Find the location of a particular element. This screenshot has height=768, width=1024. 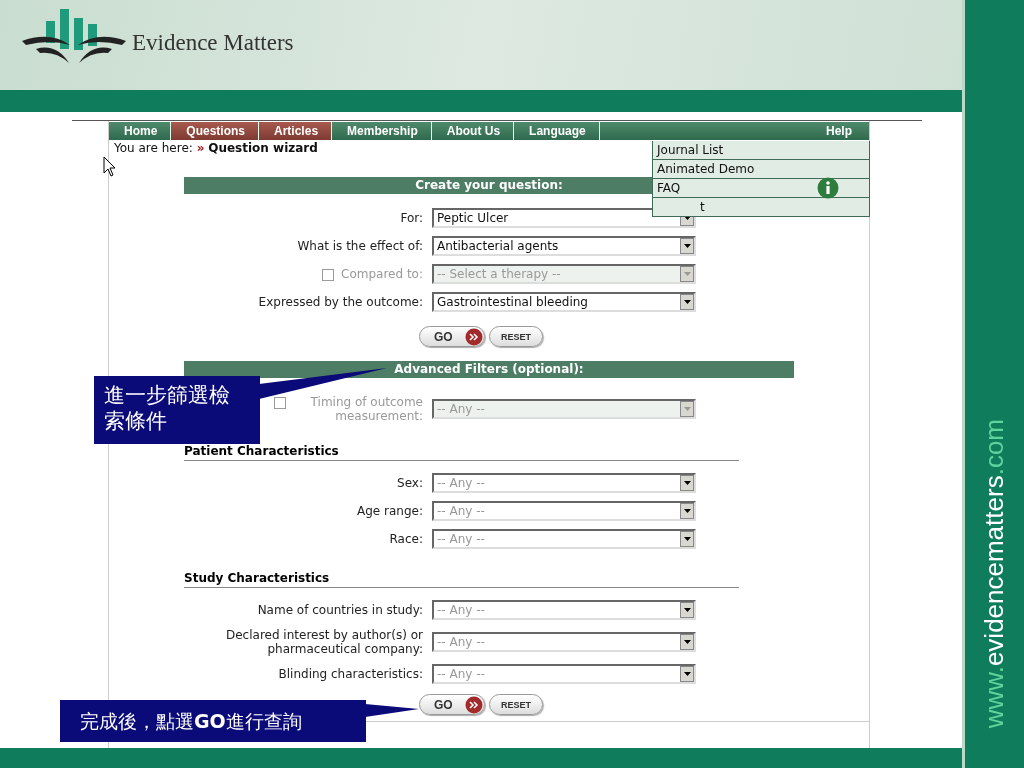

nav-link: Questions is located at coordinates (215, 131).